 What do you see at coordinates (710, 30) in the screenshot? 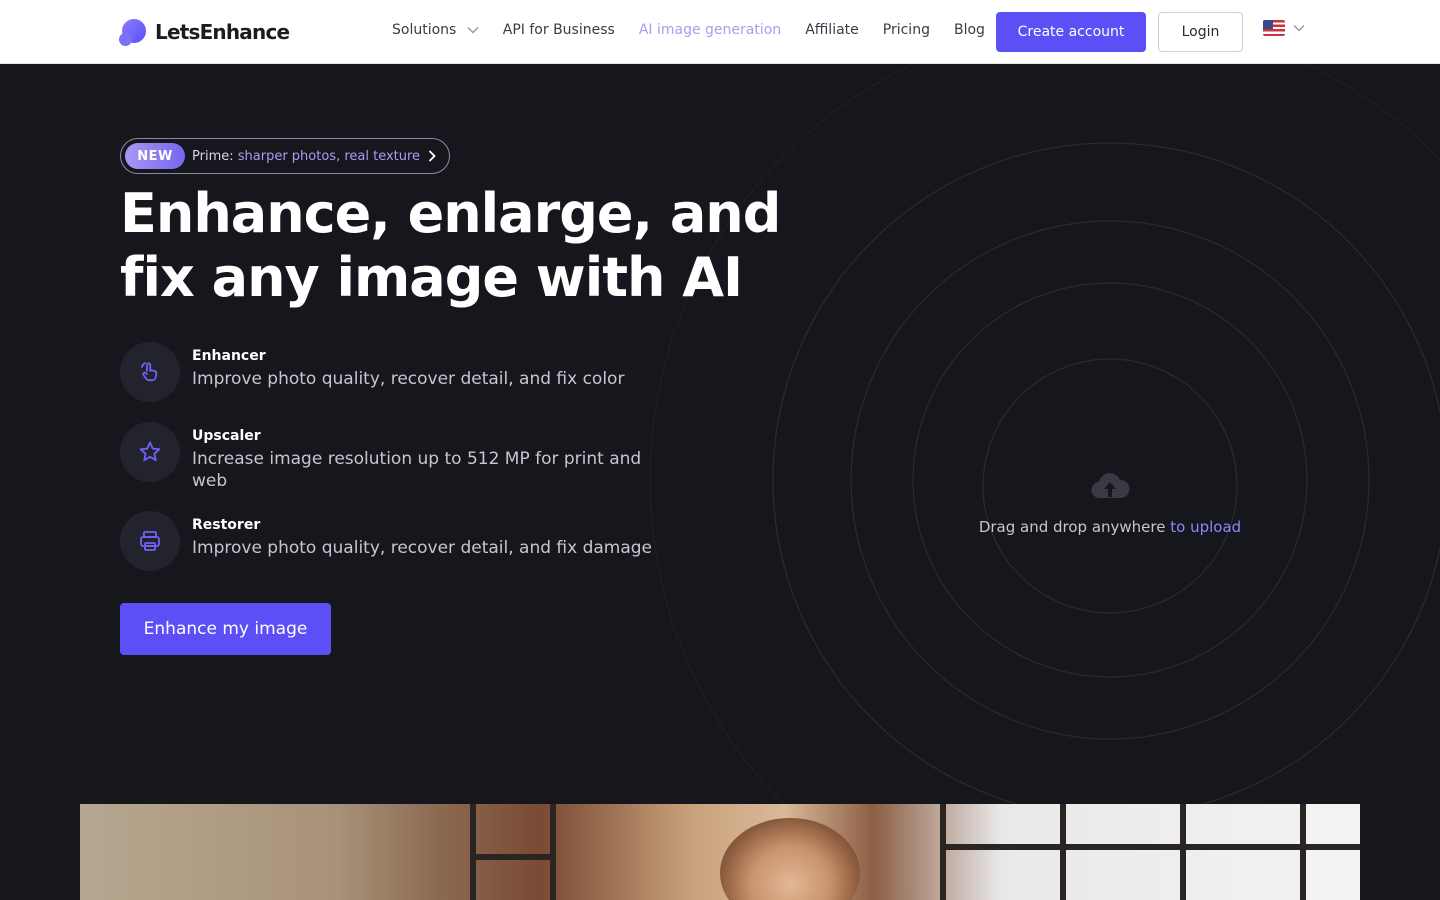
I see `nav-item-ai-generation: AI image generation` at bounding box center [710, 30].